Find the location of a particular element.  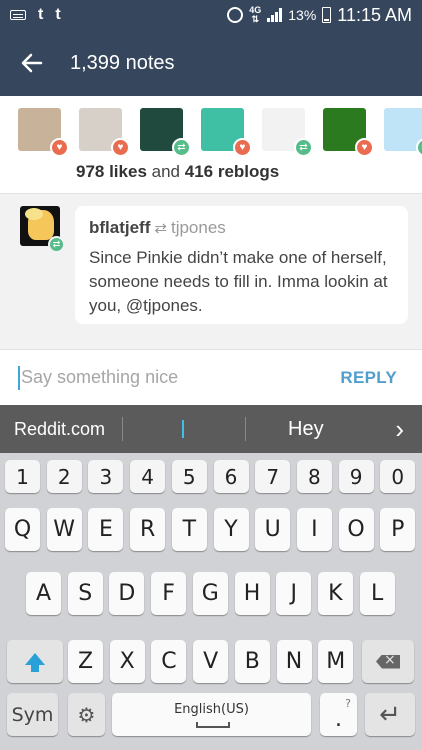

gear-icon: ⚙ is located at coordinates (86, 714).